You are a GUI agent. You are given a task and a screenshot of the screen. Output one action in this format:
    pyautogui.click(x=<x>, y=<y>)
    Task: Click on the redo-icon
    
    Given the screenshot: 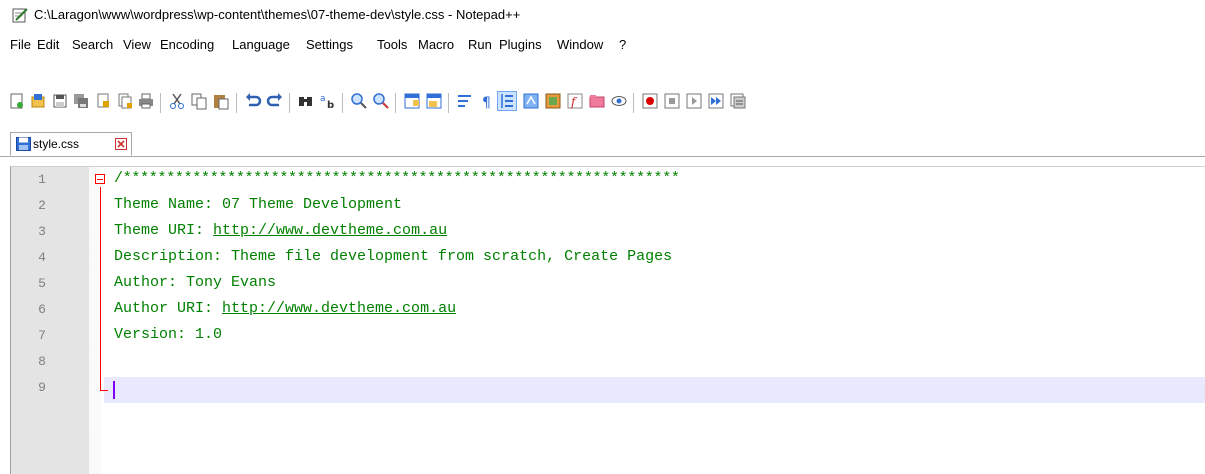 What is the action you would take?
    pyautogui.click(x=275, y=101)
    